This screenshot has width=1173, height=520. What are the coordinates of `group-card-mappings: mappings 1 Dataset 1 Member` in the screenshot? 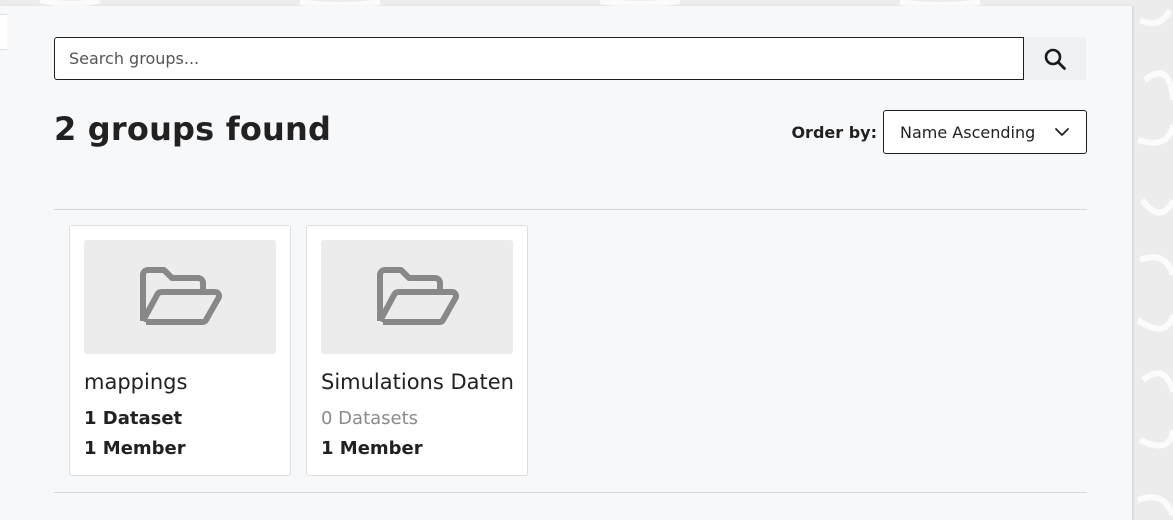 It's located at (180, 350).